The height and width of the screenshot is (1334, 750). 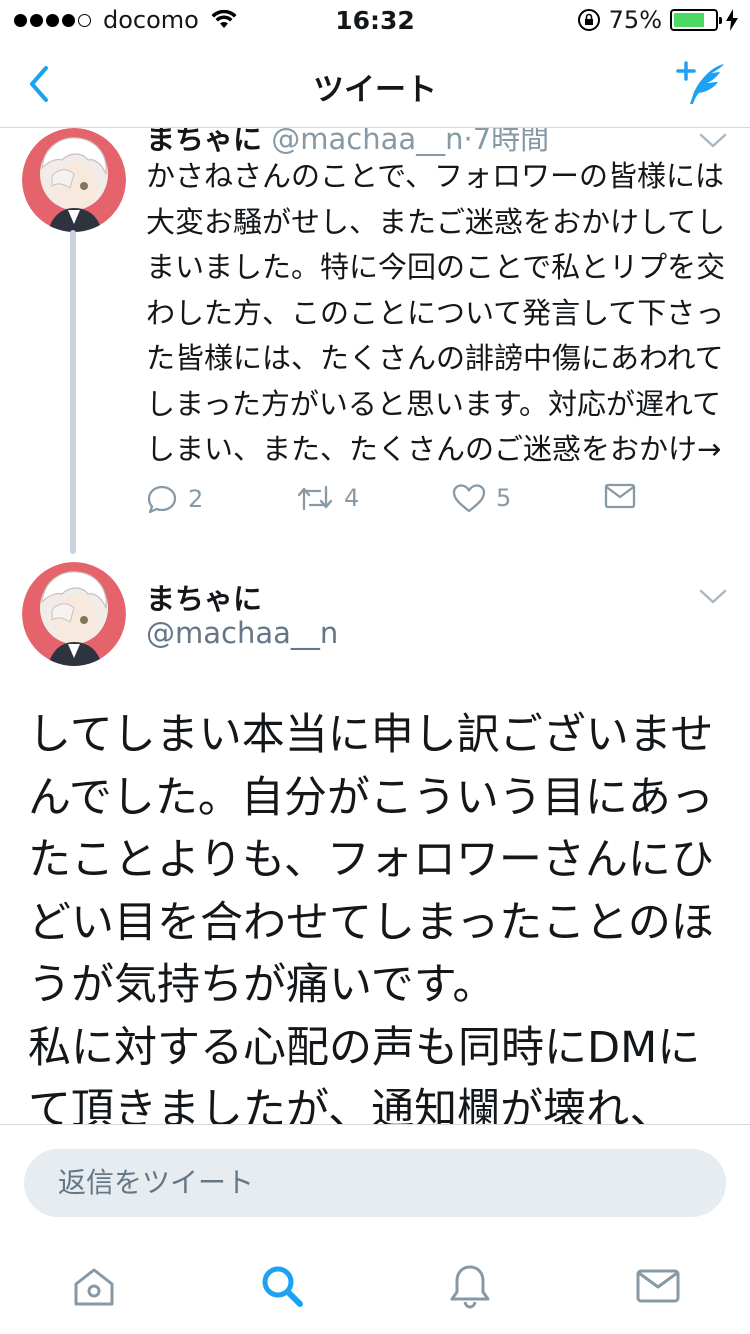 What do you see at coordinates (315, 498) in the screenshot?
I see `retweet-icon` at bounding box center [315, 498].